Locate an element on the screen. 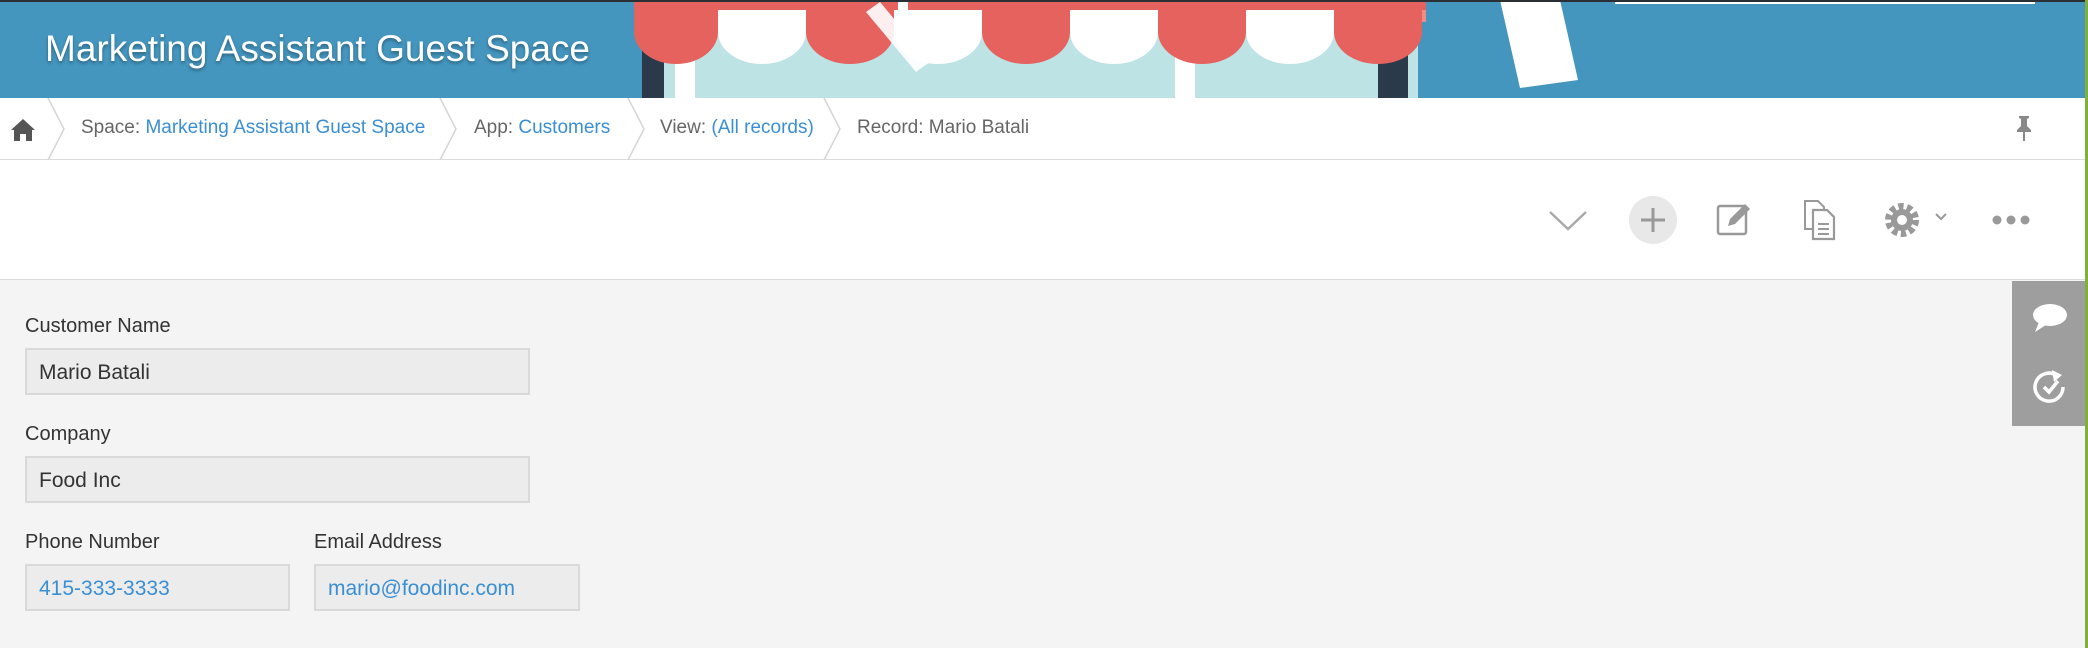  breadcrumb-view-link: (All records) is located at coordinates (762, 127).